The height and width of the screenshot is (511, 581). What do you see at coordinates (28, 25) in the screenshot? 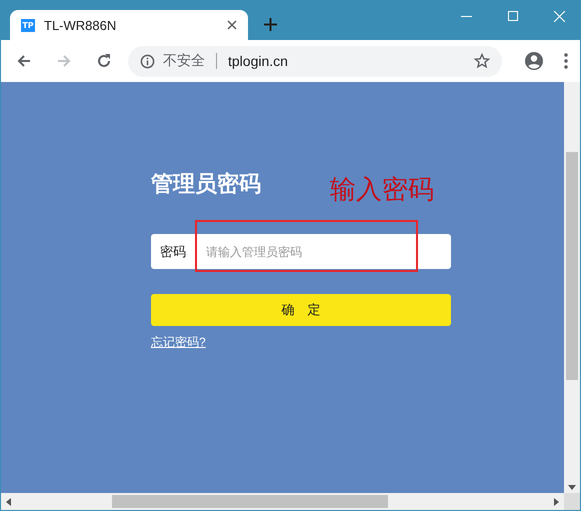
I see `tp-logo-icon: TP` at bounding box center [28, 25].